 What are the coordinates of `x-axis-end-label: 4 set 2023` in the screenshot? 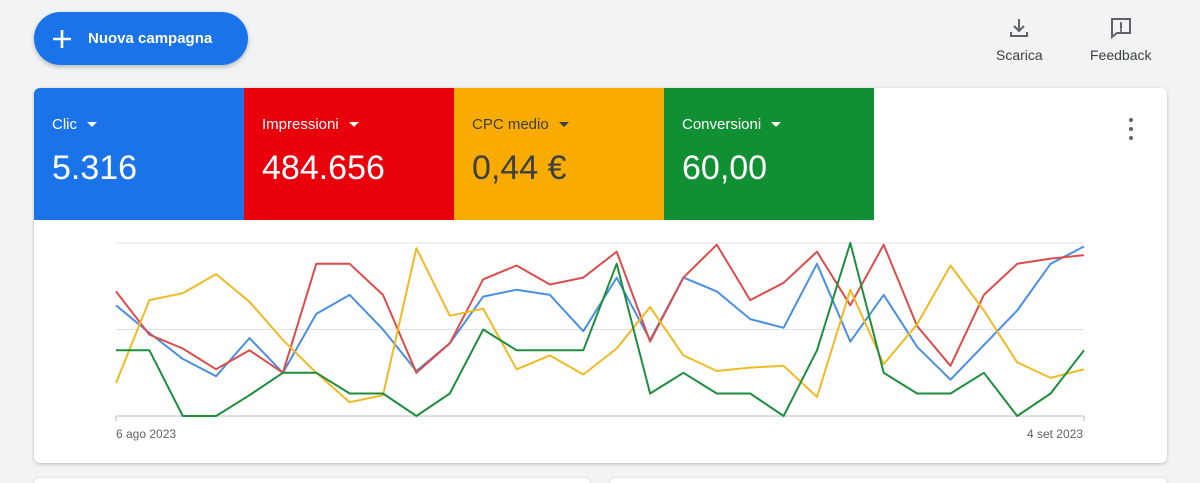 It's located at (1054, 434).